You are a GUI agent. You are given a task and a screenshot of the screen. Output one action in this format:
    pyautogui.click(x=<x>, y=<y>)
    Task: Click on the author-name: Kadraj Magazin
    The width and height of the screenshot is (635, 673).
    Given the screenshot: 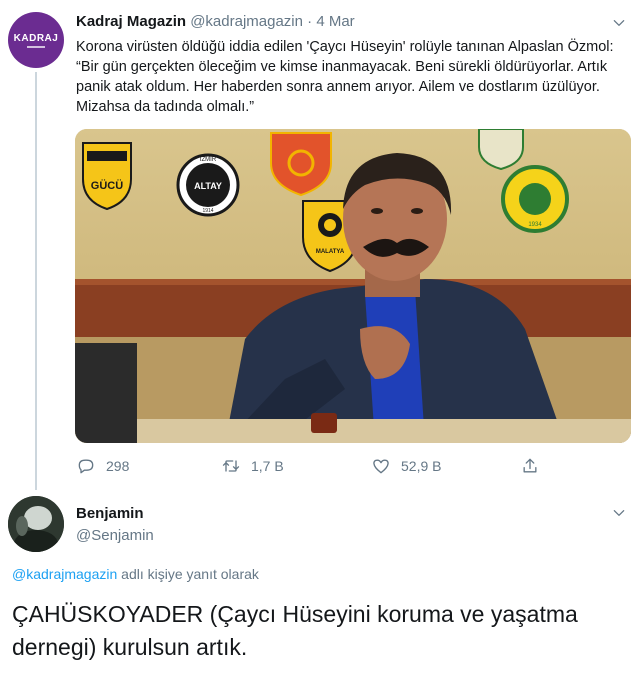 What is the action you would take?
    pyautogui.click(x=131, y=21)
    